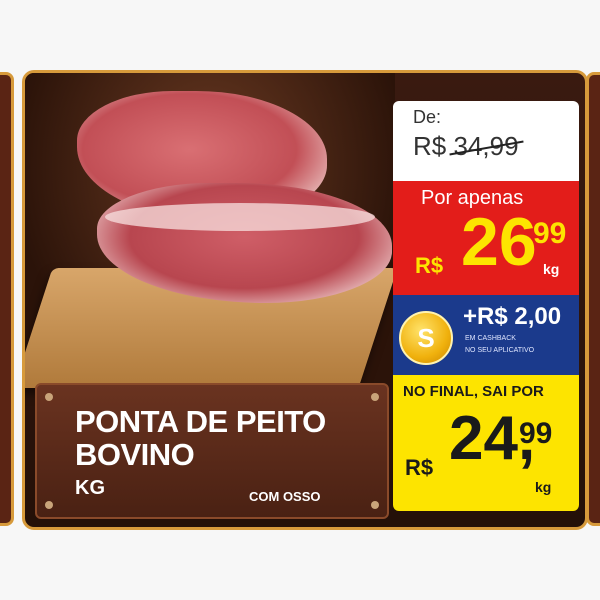  I want to click on original-price-label: De:, so click(427, 117).